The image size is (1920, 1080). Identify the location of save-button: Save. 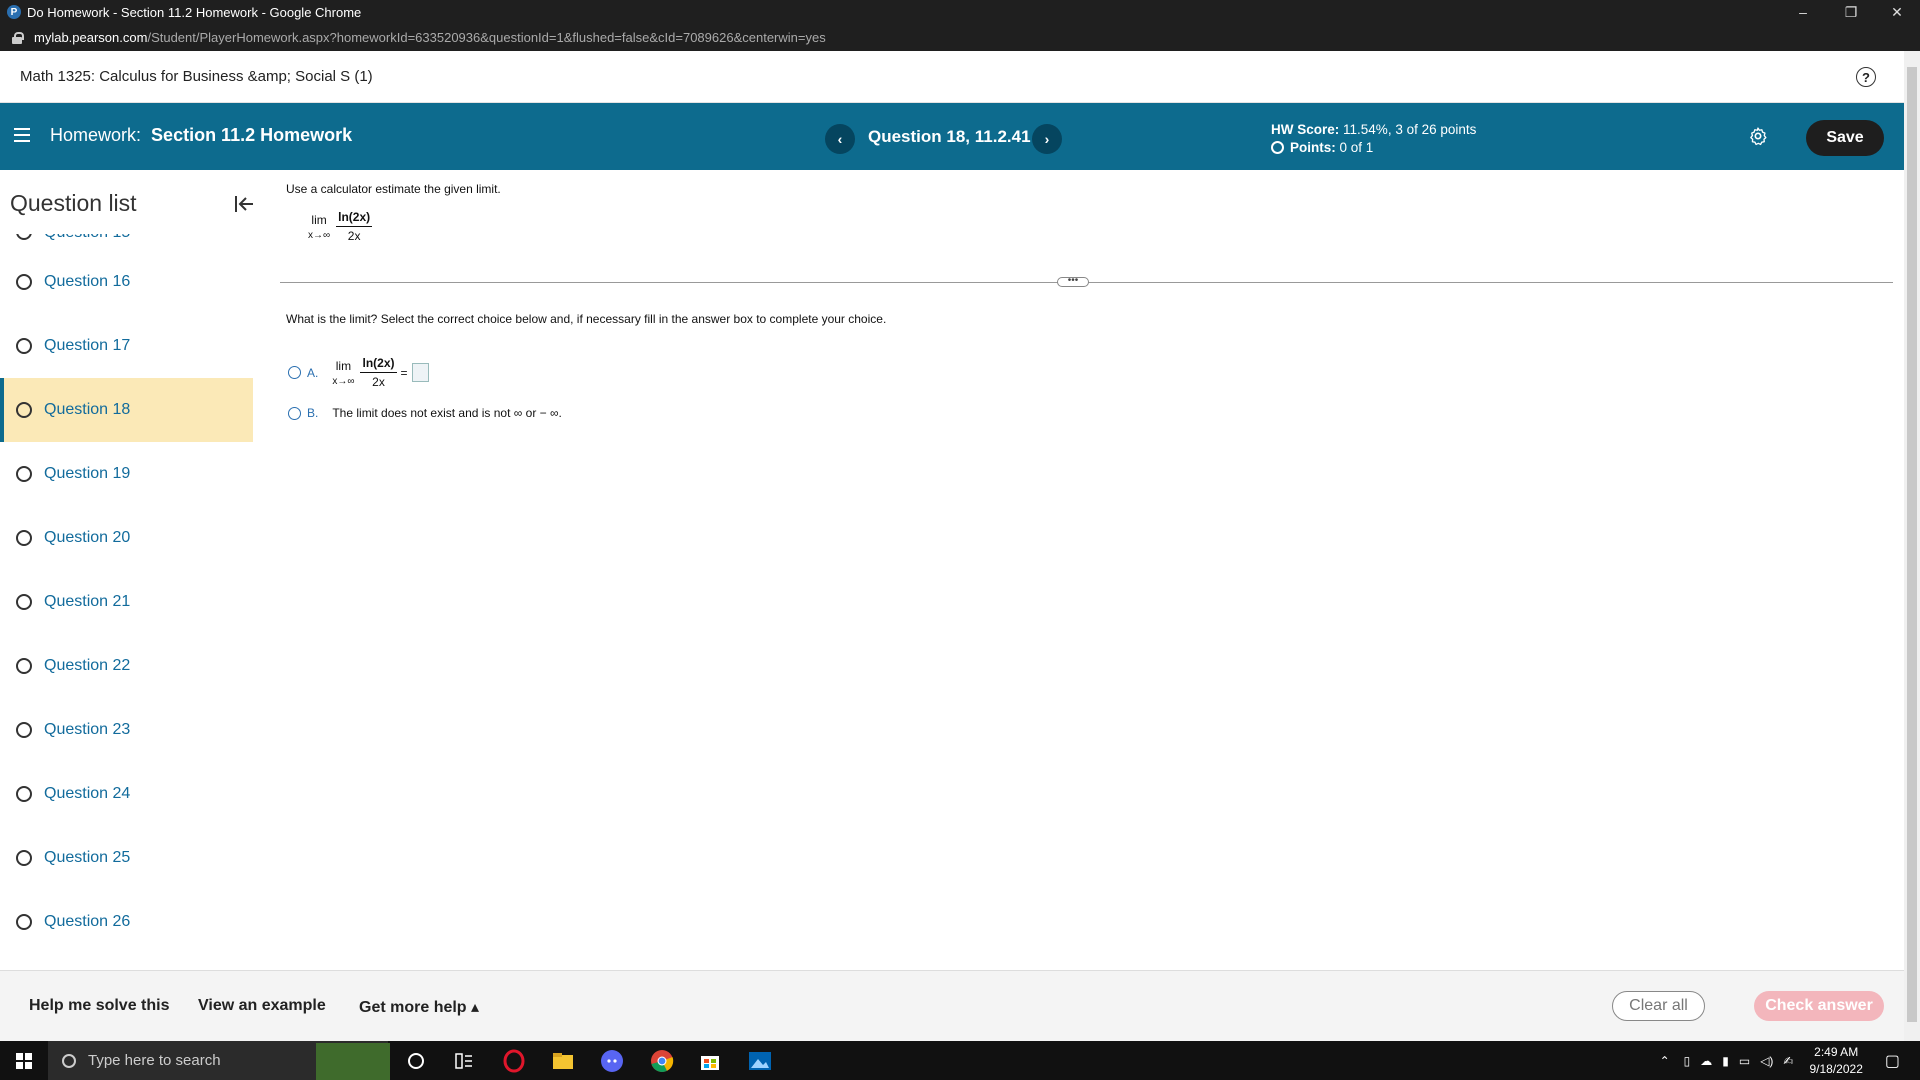
(1845, 138).